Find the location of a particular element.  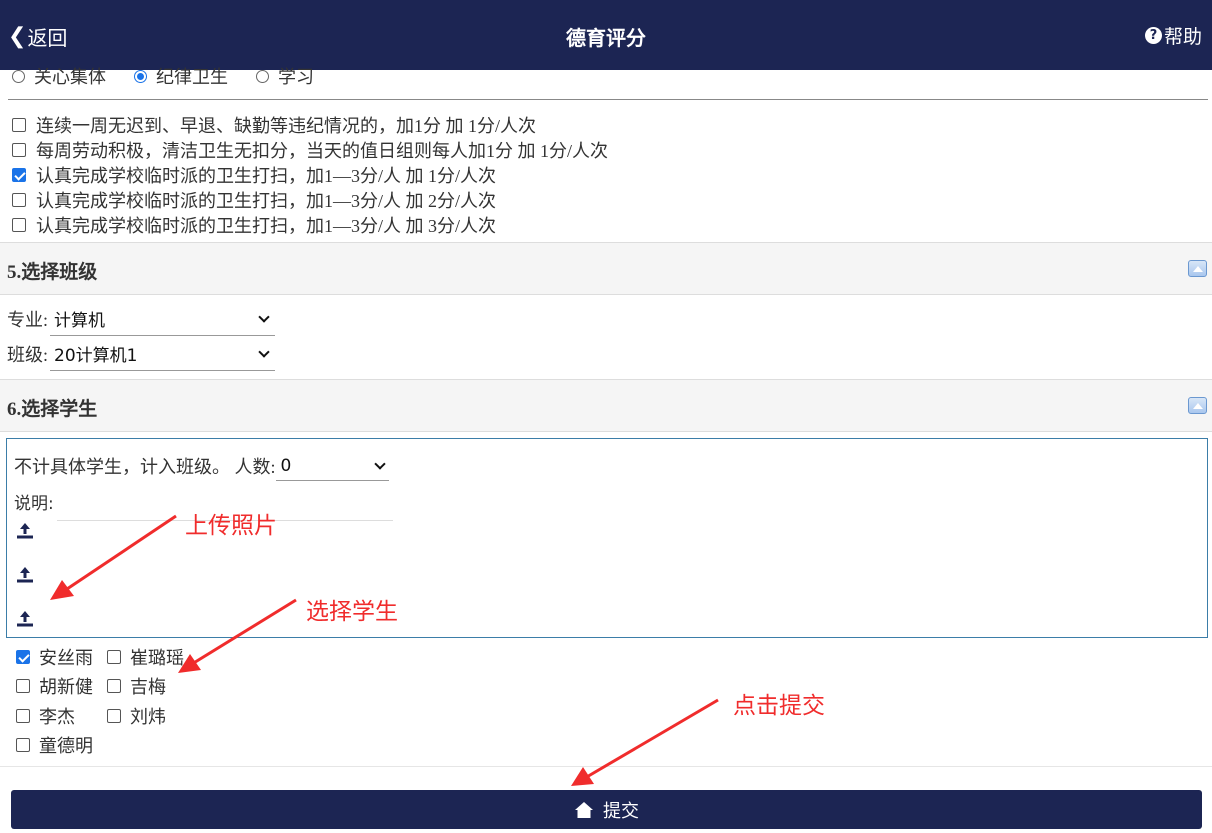

annotation-select-student: 选择学生 is located at coordinates (352, 612).